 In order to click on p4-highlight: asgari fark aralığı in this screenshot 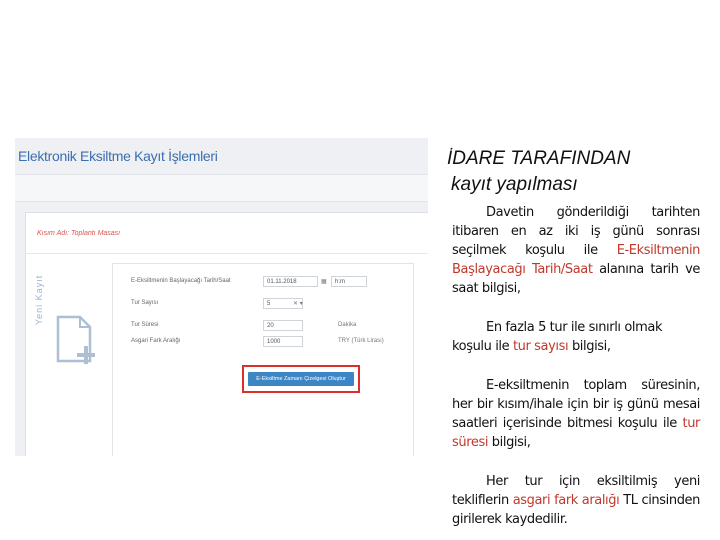, I will do `click(566, 500)`.